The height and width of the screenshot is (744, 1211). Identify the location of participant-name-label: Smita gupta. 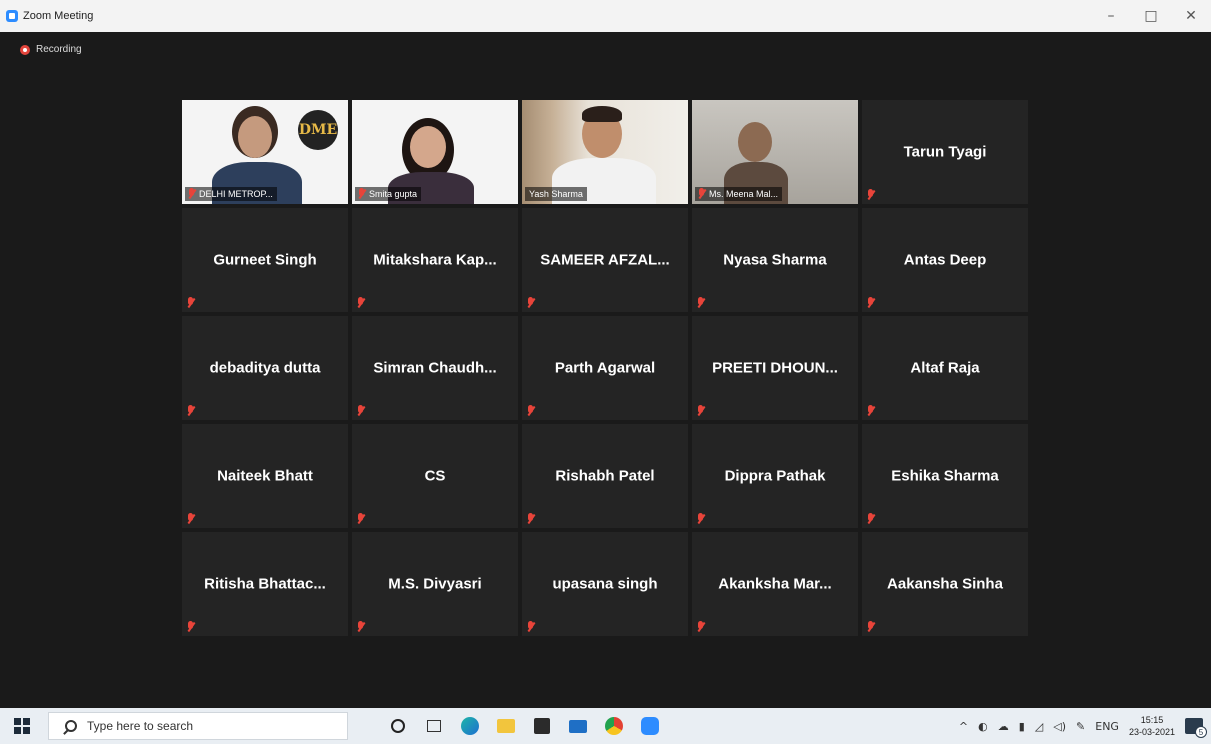
(388, 194).